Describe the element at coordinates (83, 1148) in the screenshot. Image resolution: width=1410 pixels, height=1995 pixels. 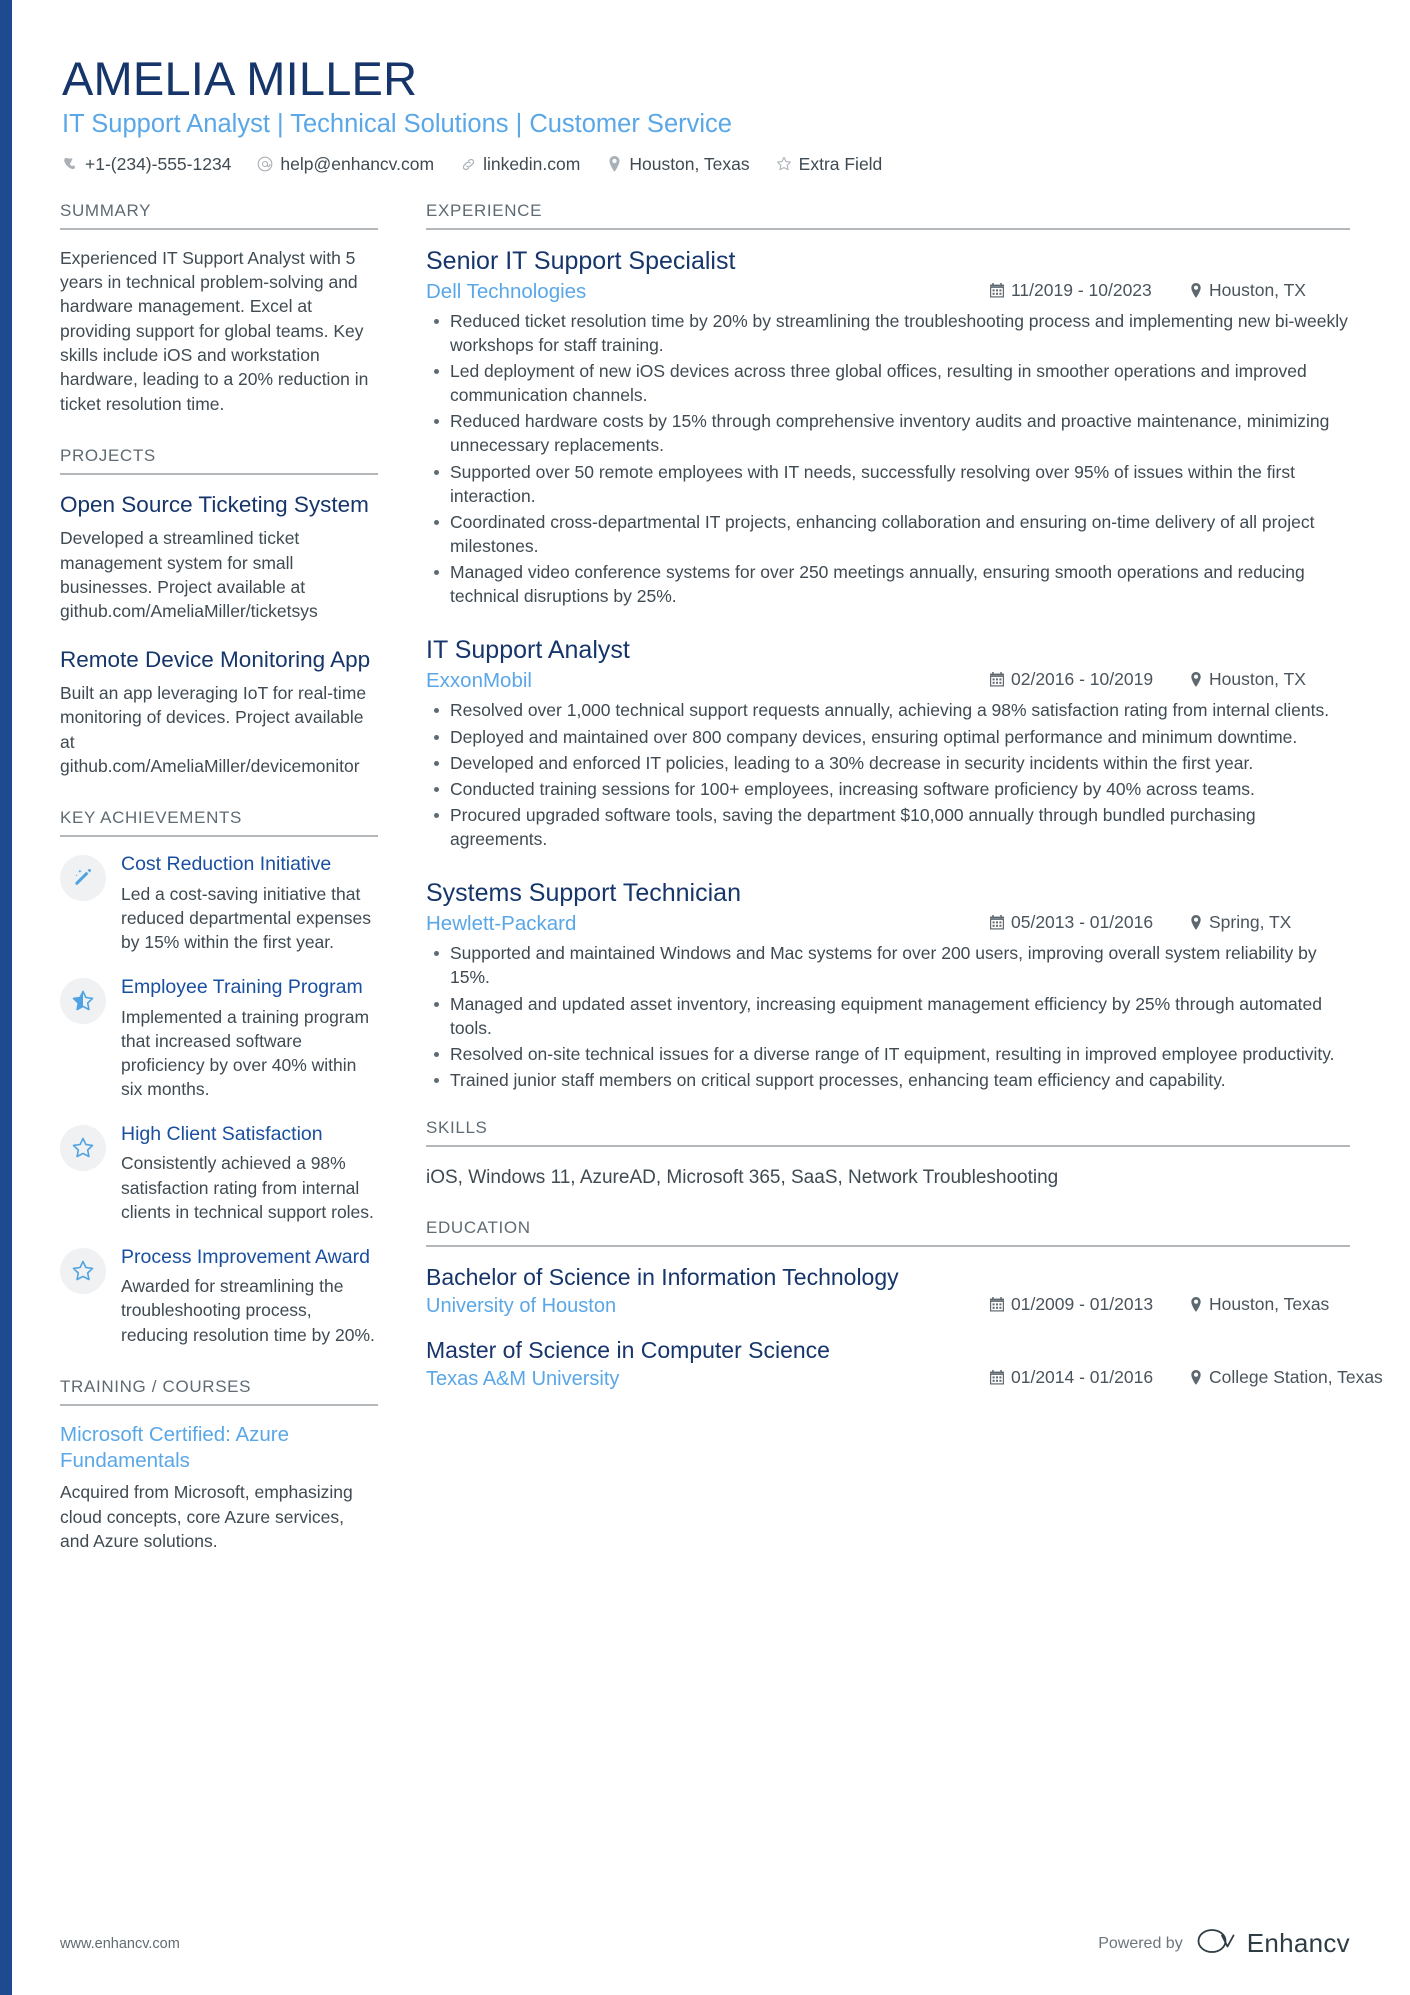
I see `star-outline-icon` at that location.